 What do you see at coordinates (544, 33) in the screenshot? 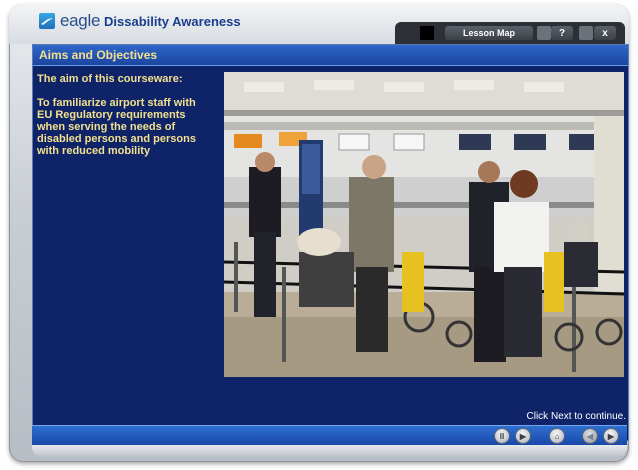
I see `lesson-map-icon` at bounding box center [544, 33].